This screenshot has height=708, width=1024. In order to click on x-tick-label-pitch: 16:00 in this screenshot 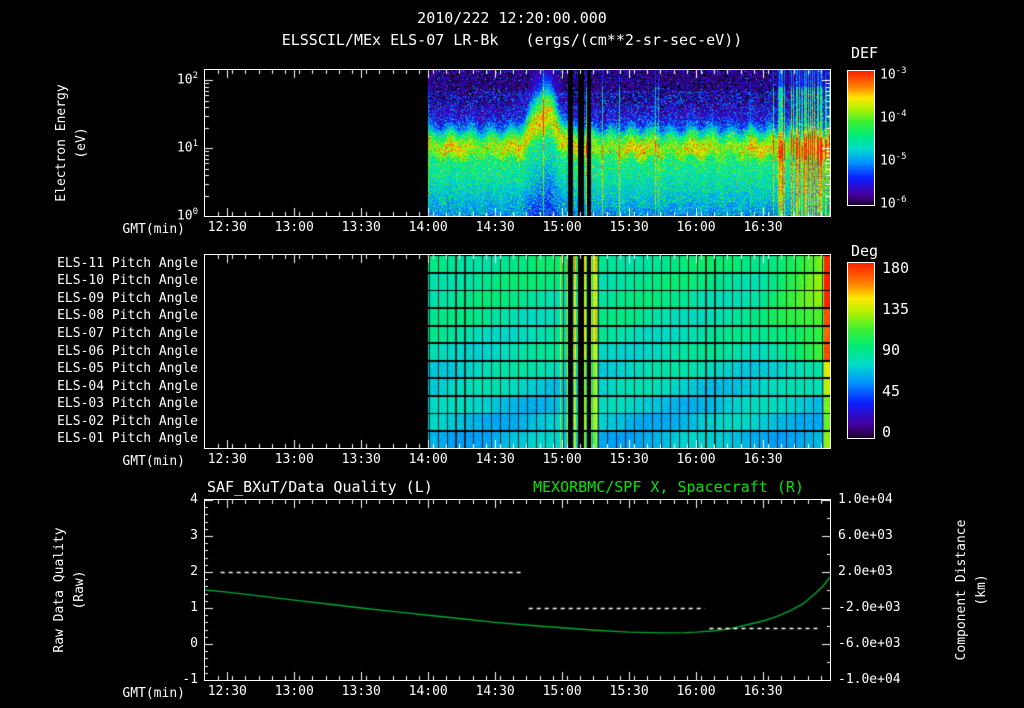, I will do `click(696, 459)`.